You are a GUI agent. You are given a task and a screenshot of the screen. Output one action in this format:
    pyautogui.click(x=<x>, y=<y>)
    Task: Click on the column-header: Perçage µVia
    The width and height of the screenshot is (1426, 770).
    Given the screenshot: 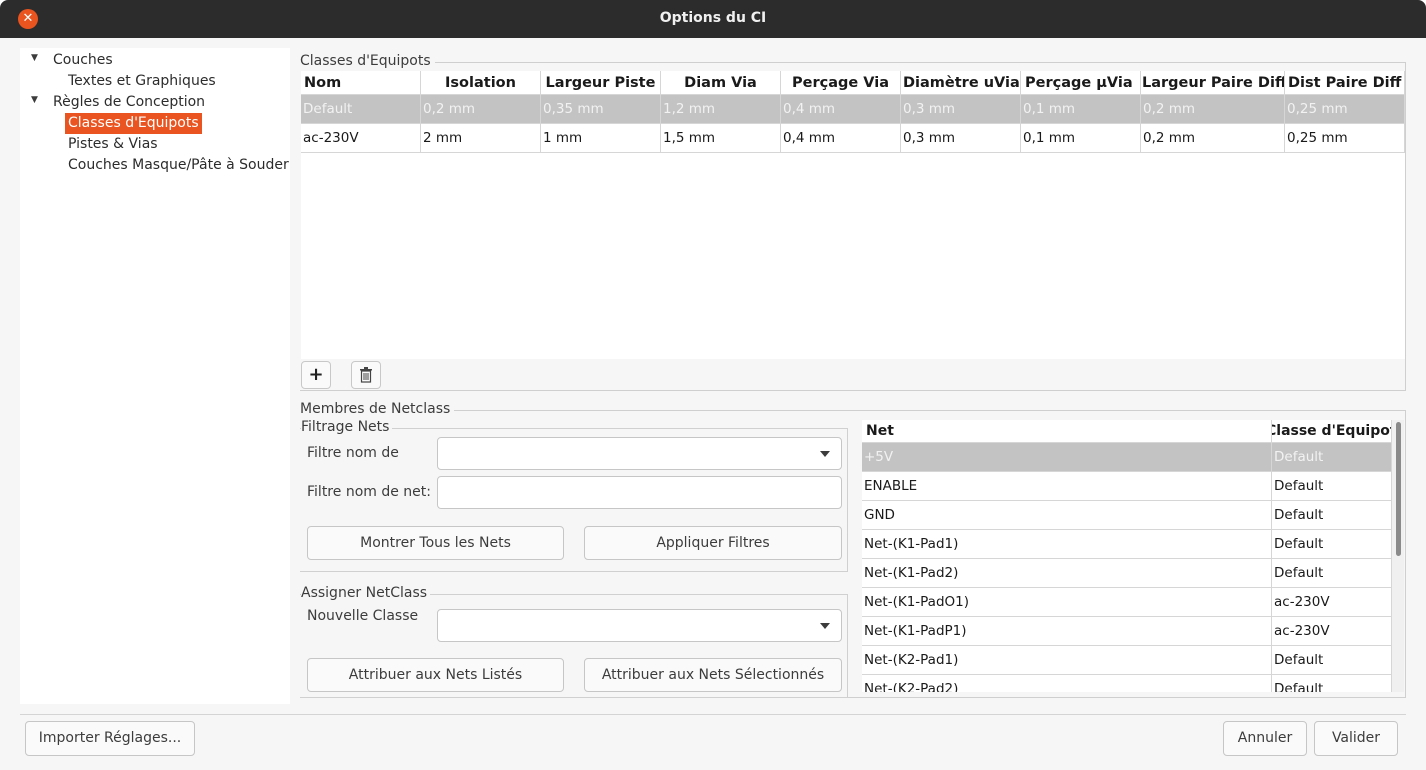 What is the action you would take?
    pyautogui.click(x=1081, y=83)
    